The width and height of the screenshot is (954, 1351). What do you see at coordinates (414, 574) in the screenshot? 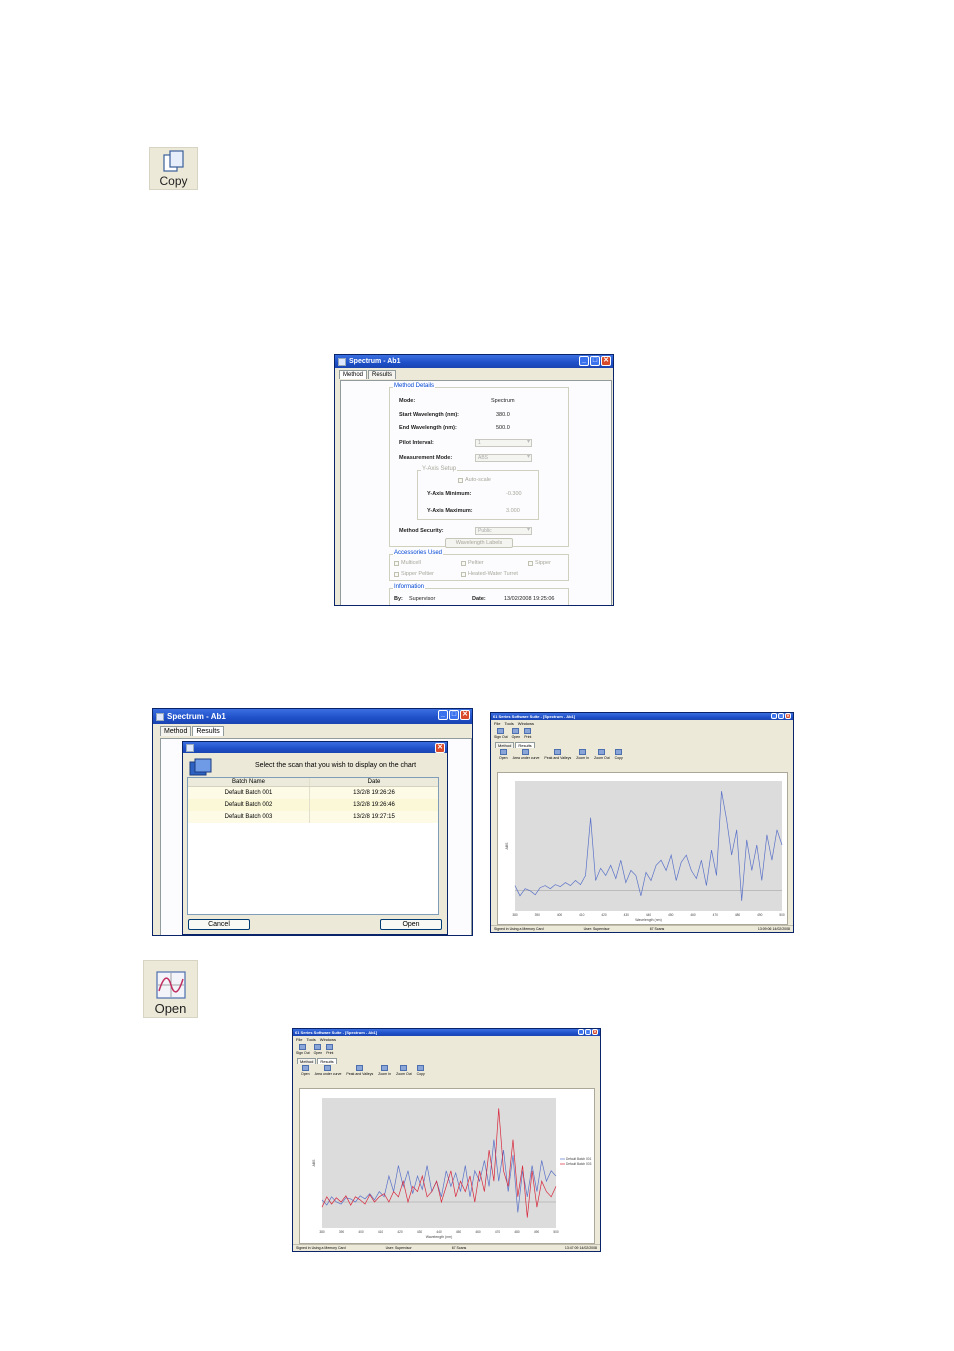
I see `sipper-peltier-checkbox: Sipper Peltier` at bounding box center [414, 574].